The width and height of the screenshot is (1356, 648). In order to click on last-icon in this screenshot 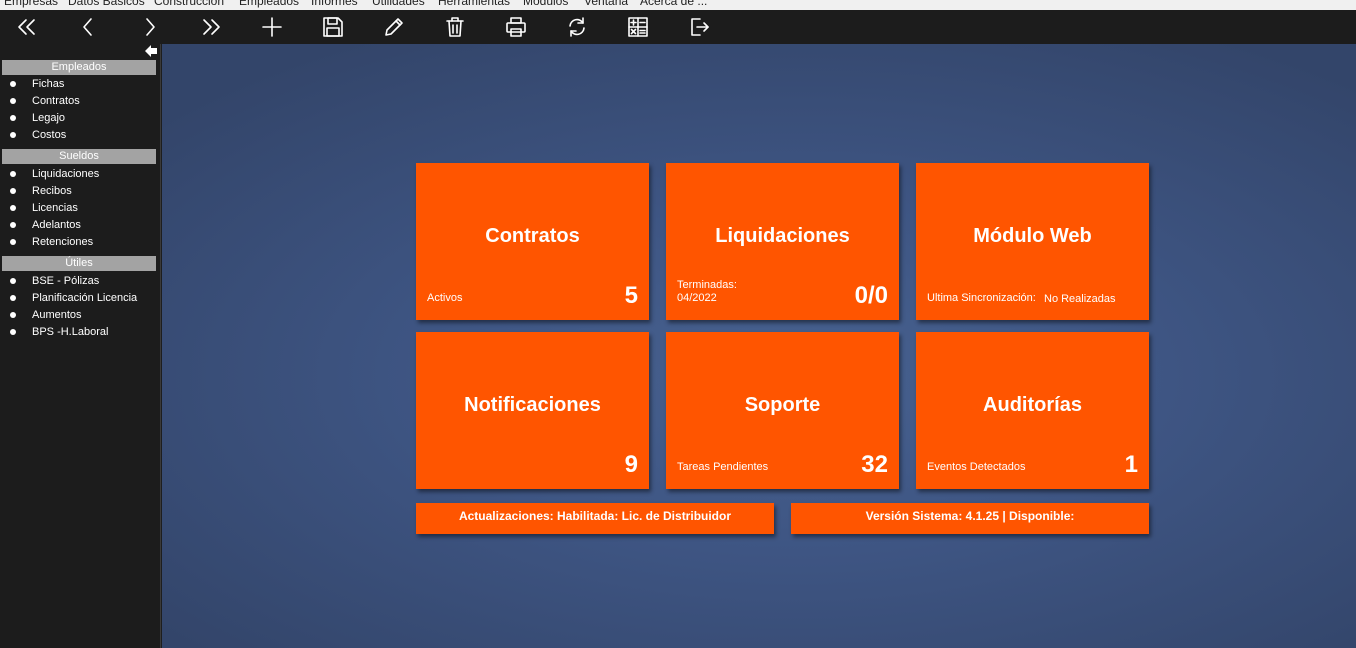, I will do `click(211, 27)`.